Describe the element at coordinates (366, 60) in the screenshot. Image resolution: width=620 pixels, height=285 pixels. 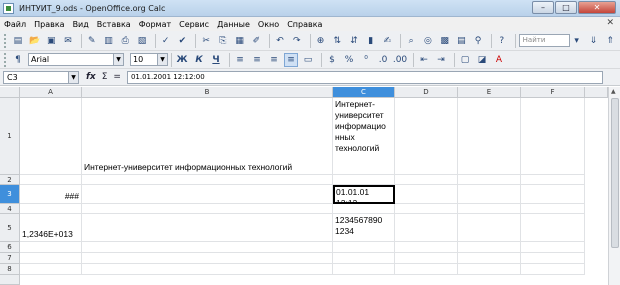
I see `standard-format-icon: ⁰` at that location.